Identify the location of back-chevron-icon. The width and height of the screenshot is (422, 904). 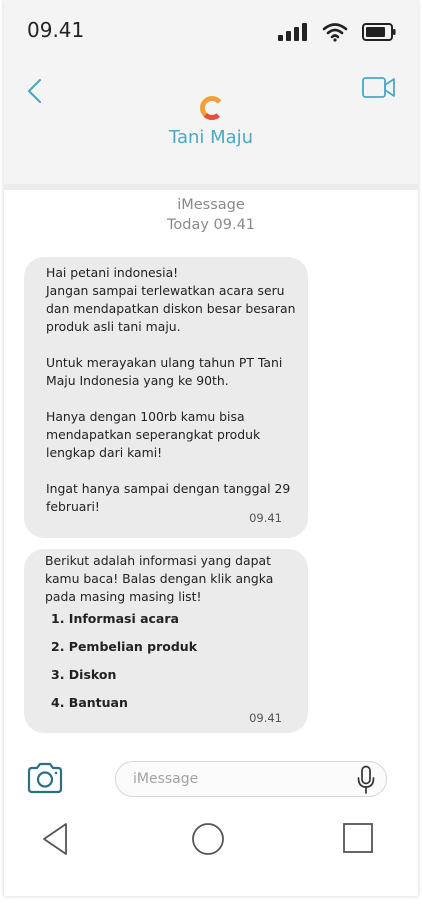
(35, 91).